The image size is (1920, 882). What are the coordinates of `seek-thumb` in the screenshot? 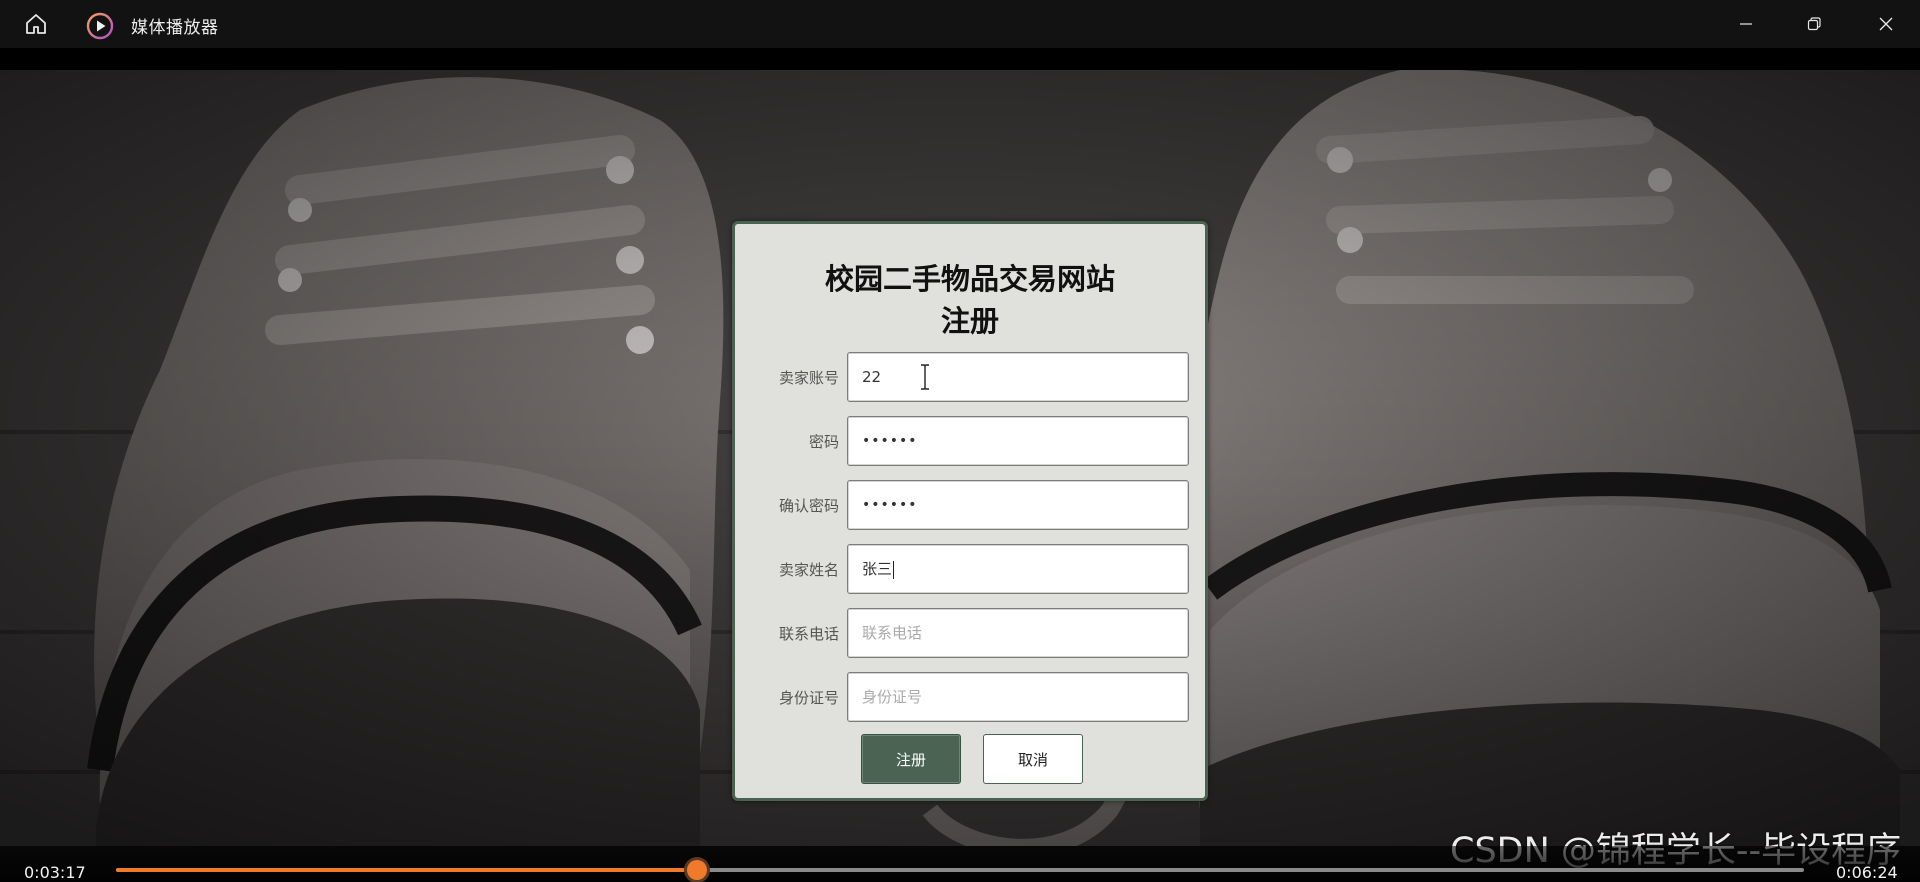 It's located at (696, 870).